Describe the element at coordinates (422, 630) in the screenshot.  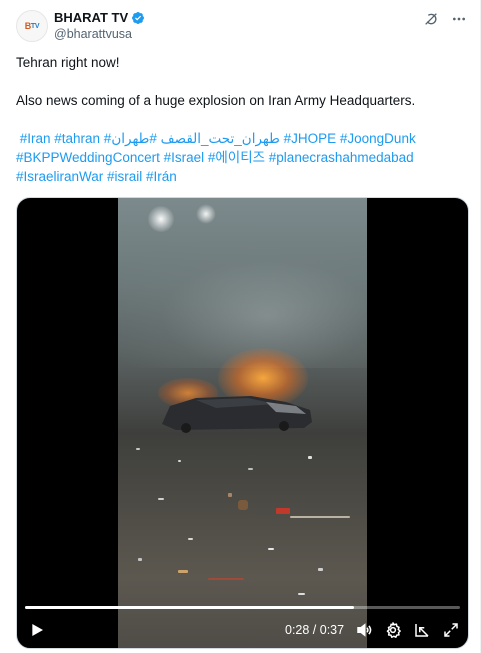
I see `popout-icon` at that location.